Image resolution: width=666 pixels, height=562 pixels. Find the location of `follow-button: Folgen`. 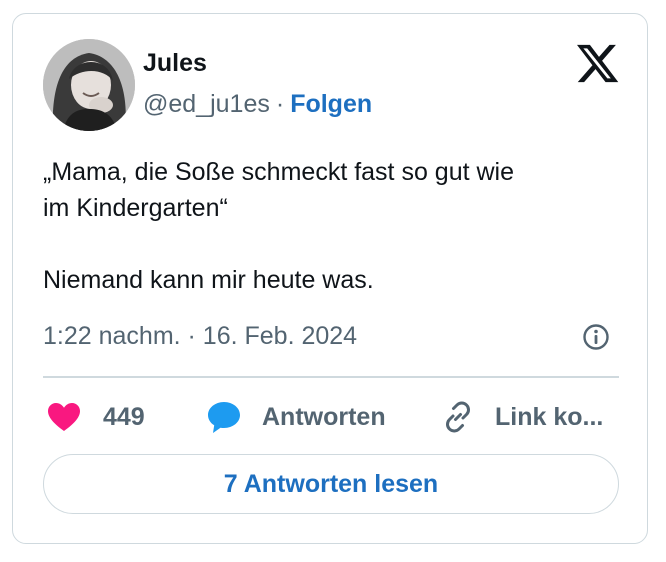

follow-button: Folgen is located at coordinates (331, 104).